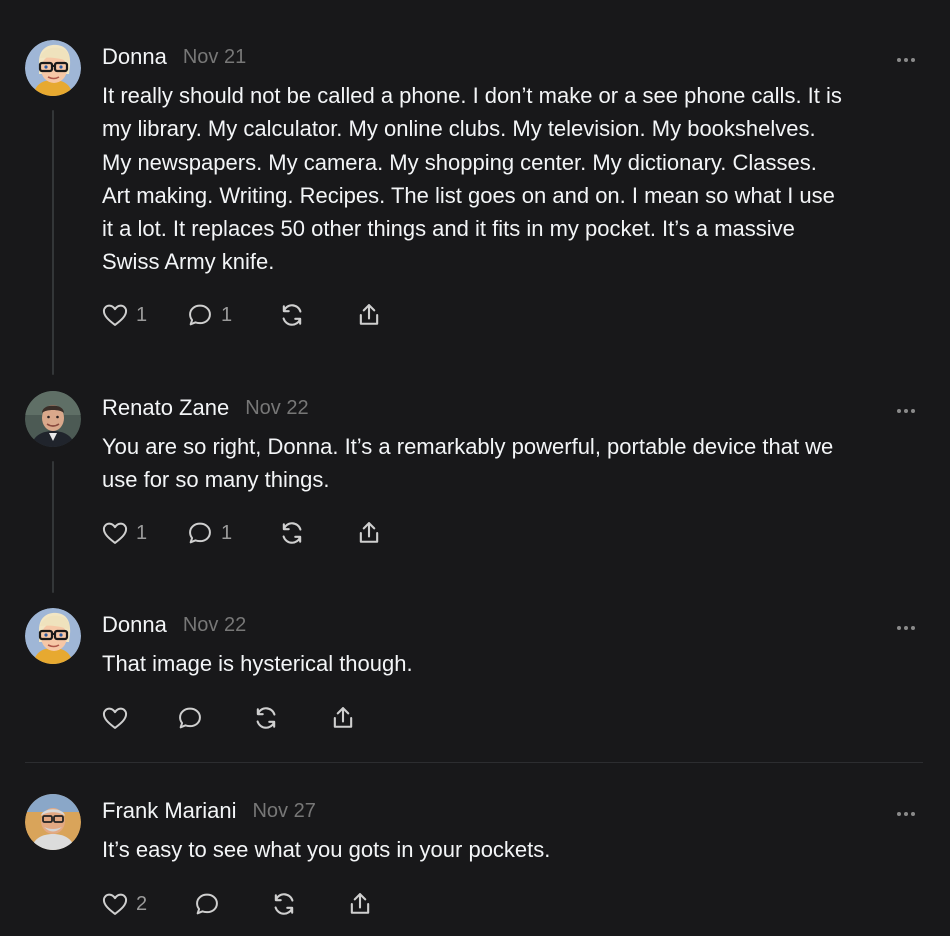 Image resolution: width=950 pixels, height=936 pixels. Describe the element at coordinates (474, 762) in the screenshot. I see `divider` at that location.